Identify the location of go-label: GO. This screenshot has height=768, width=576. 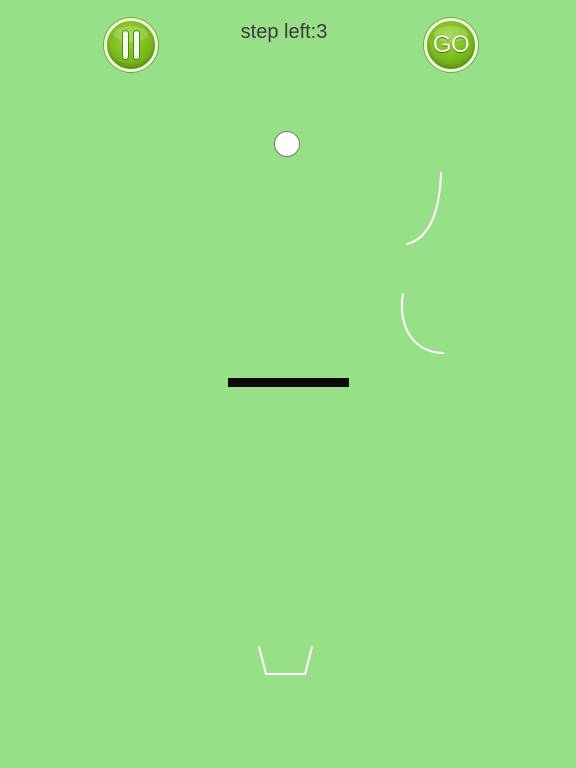
(451, 44).